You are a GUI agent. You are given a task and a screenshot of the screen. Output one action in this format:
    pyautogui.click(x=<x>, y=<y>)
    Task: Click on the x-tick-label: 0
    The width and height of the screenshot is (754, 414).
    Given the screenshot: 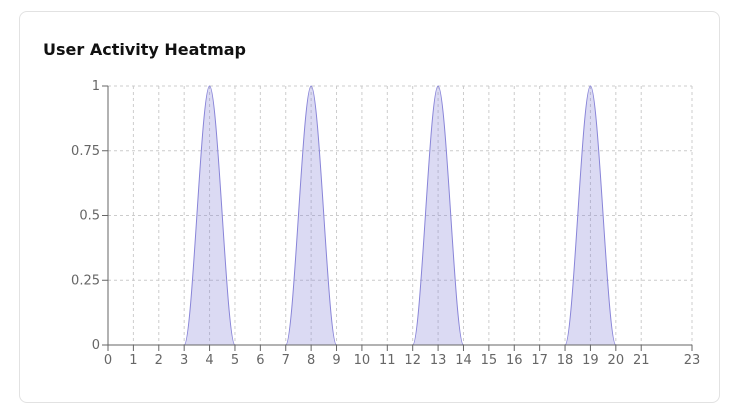 What is the action you would take?
    pyautogui.click(x=108, y=360)
    